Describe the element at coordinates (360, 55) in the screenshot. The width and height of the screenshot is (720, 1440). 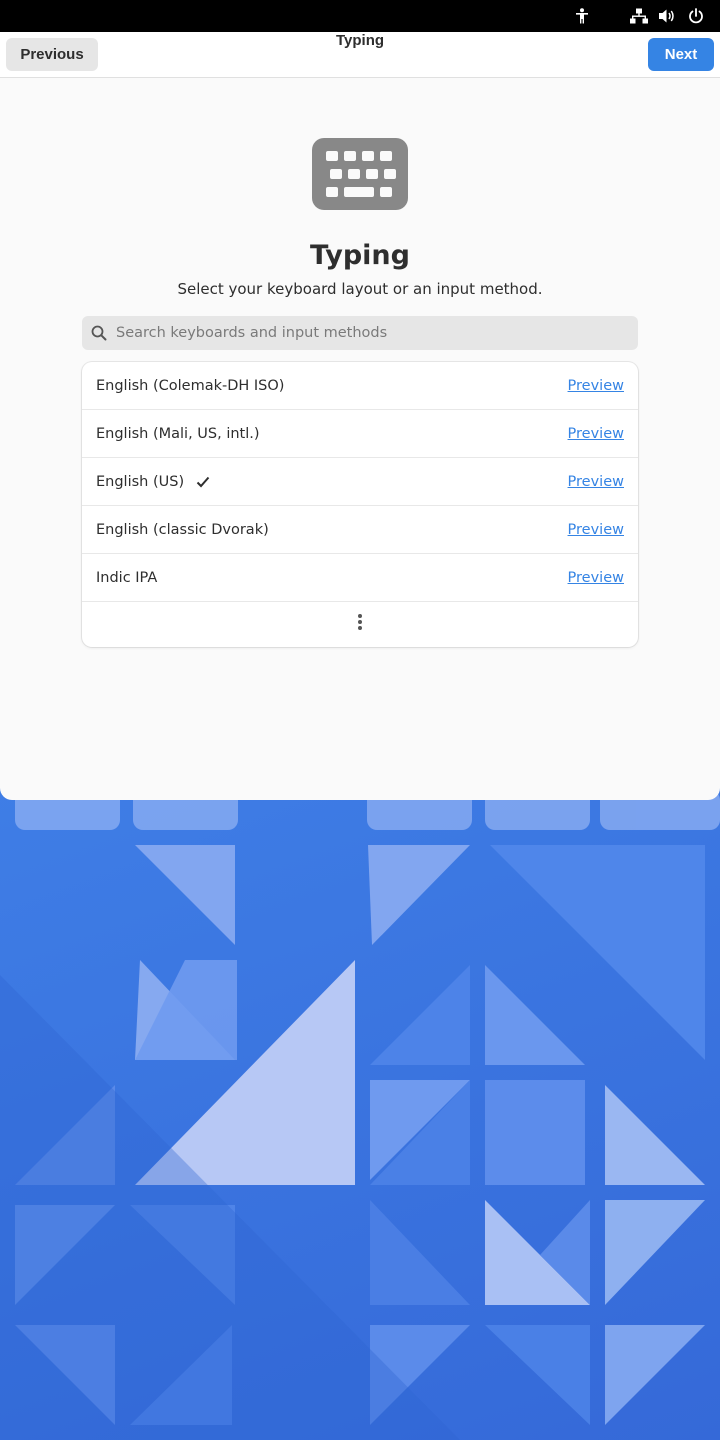
I see `header-bar: Previous Typing Next` at that location.